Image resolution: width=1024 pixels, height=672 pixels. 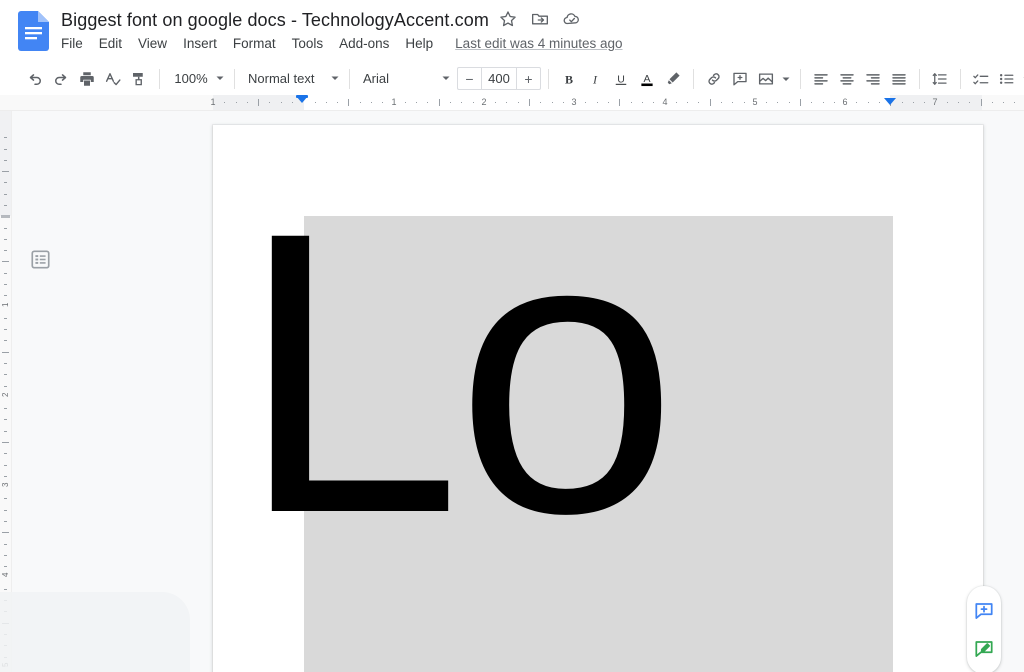 What do you see at coordinates (821, 79) in the screenshot?
I see `align-left-icon` at bounding box center [821, 79].